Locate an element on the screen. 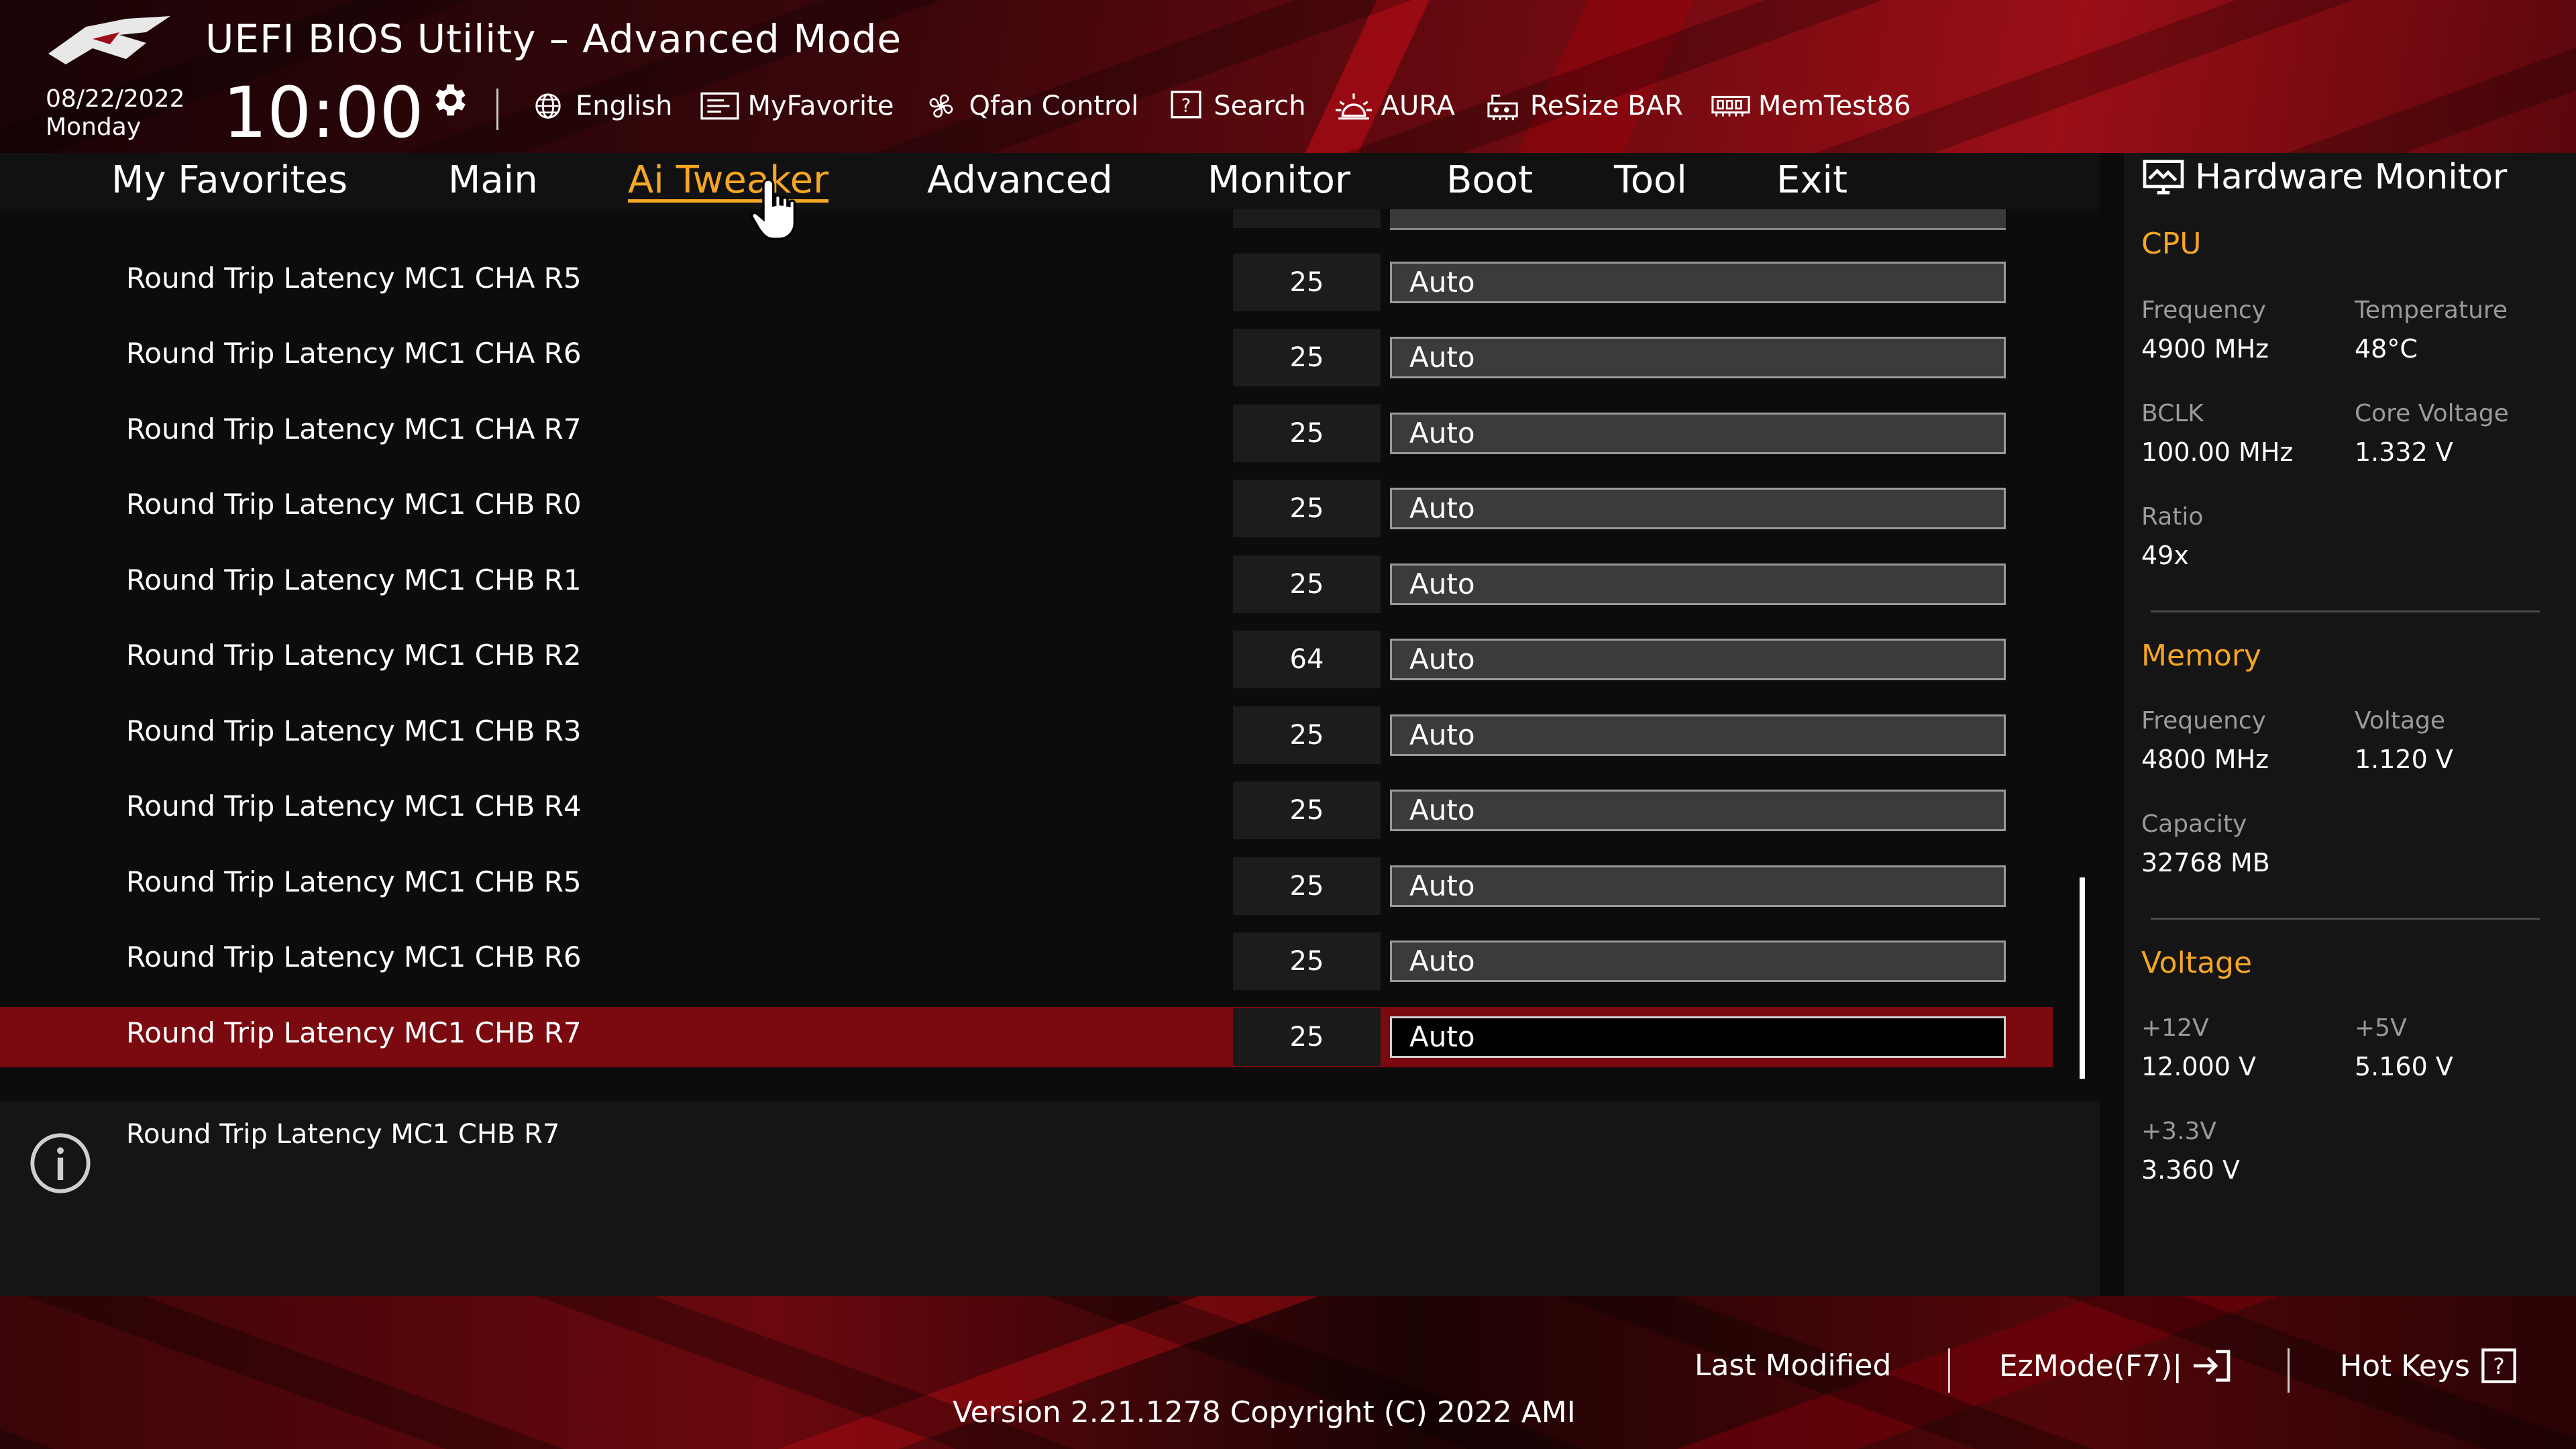 Image resolution: width=2576 pixels, height=1449 pixels. tab-my-favorites: My Favorites is located at coordinates (229, 180).